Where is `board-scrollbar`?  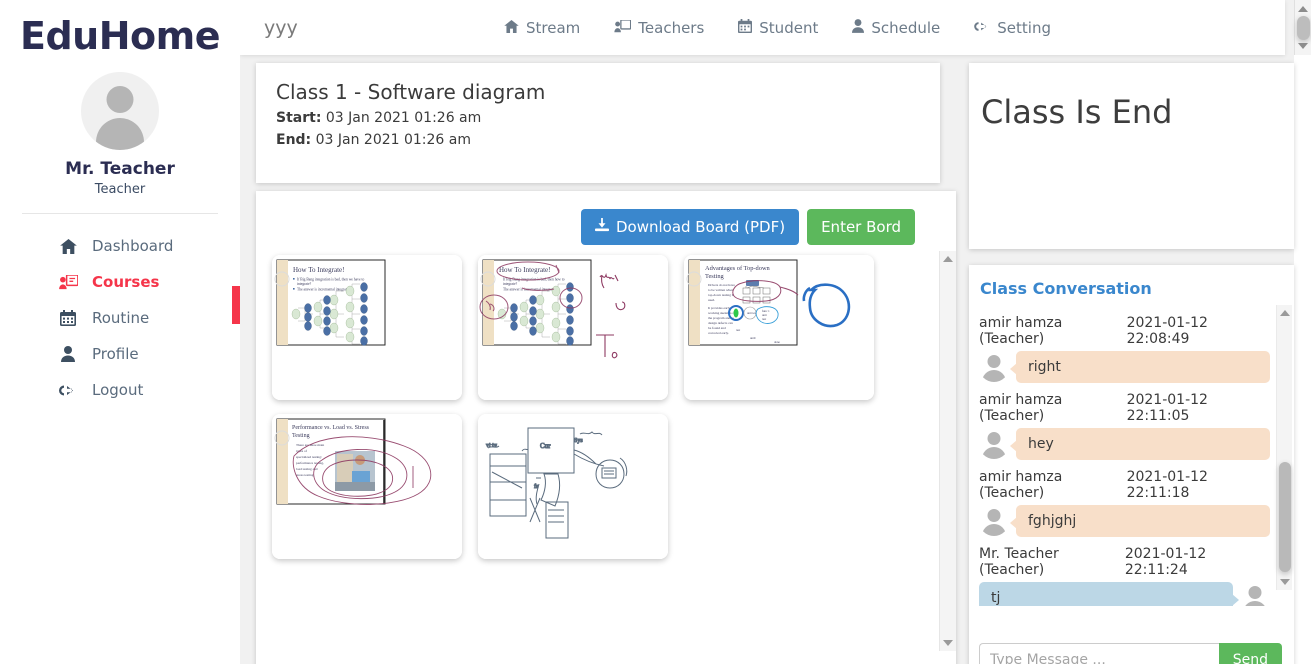
board-scrollbar is located at coordinates (947, 451).